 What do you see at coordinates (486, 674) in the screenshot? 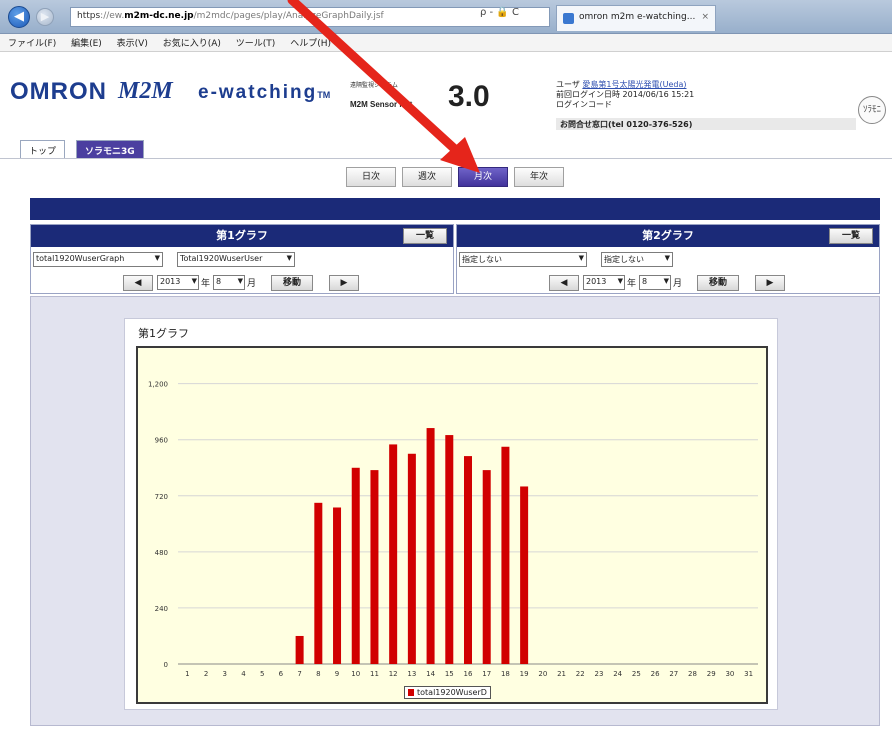
I see `x-tick-label: 17` at bounding box center [486, 674].